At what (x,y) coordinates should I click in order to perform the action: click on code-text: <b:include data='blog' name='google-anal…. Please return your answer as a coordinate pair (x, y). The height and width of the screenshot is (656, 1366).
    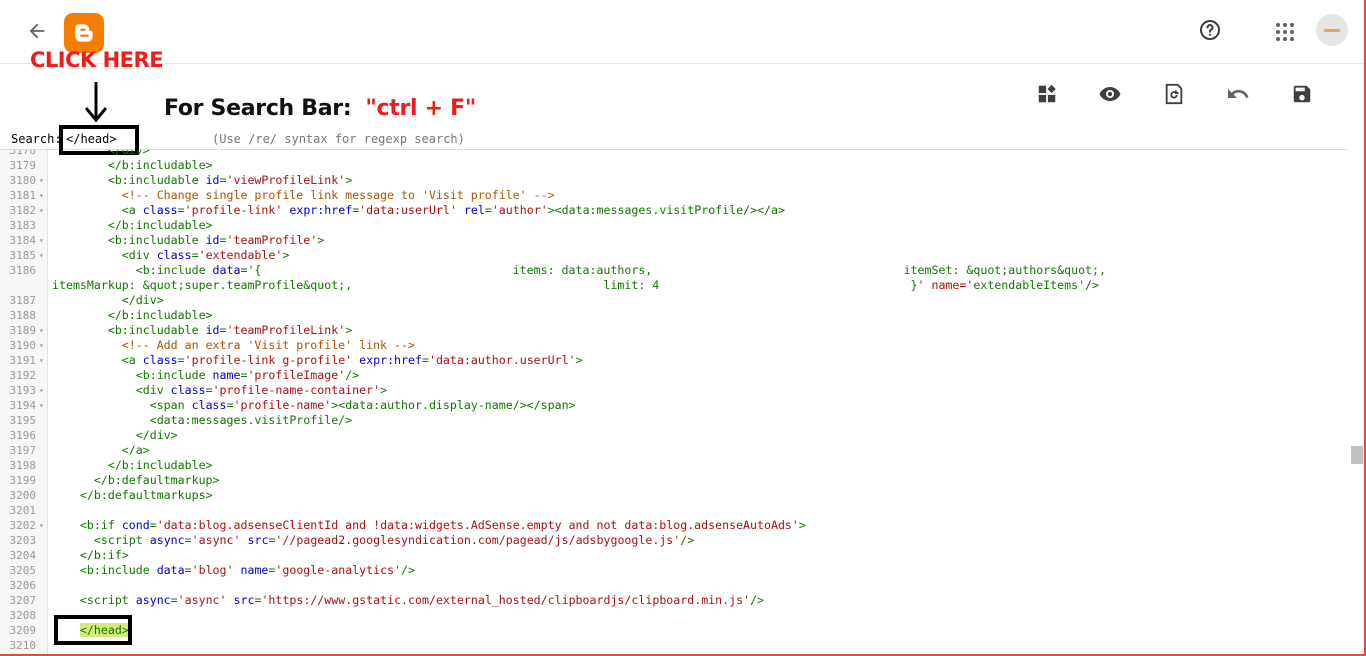
    Looking at the image, I should click on (233, 570).